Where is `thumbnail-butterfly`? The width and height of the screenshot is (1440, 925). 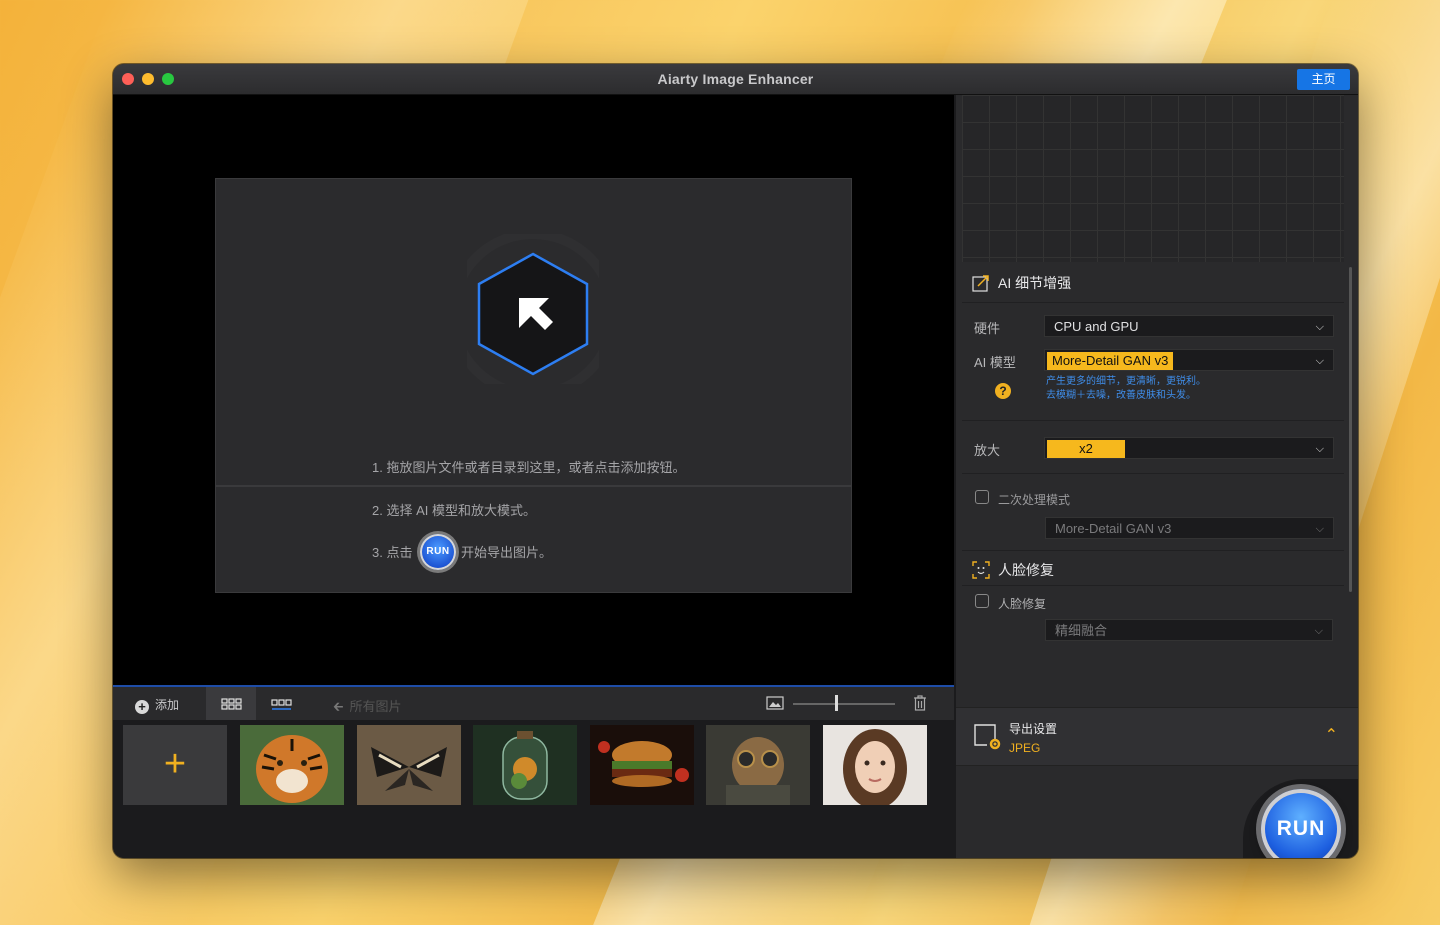
thumbnail-butterfly is located at coordinates (409, 765).